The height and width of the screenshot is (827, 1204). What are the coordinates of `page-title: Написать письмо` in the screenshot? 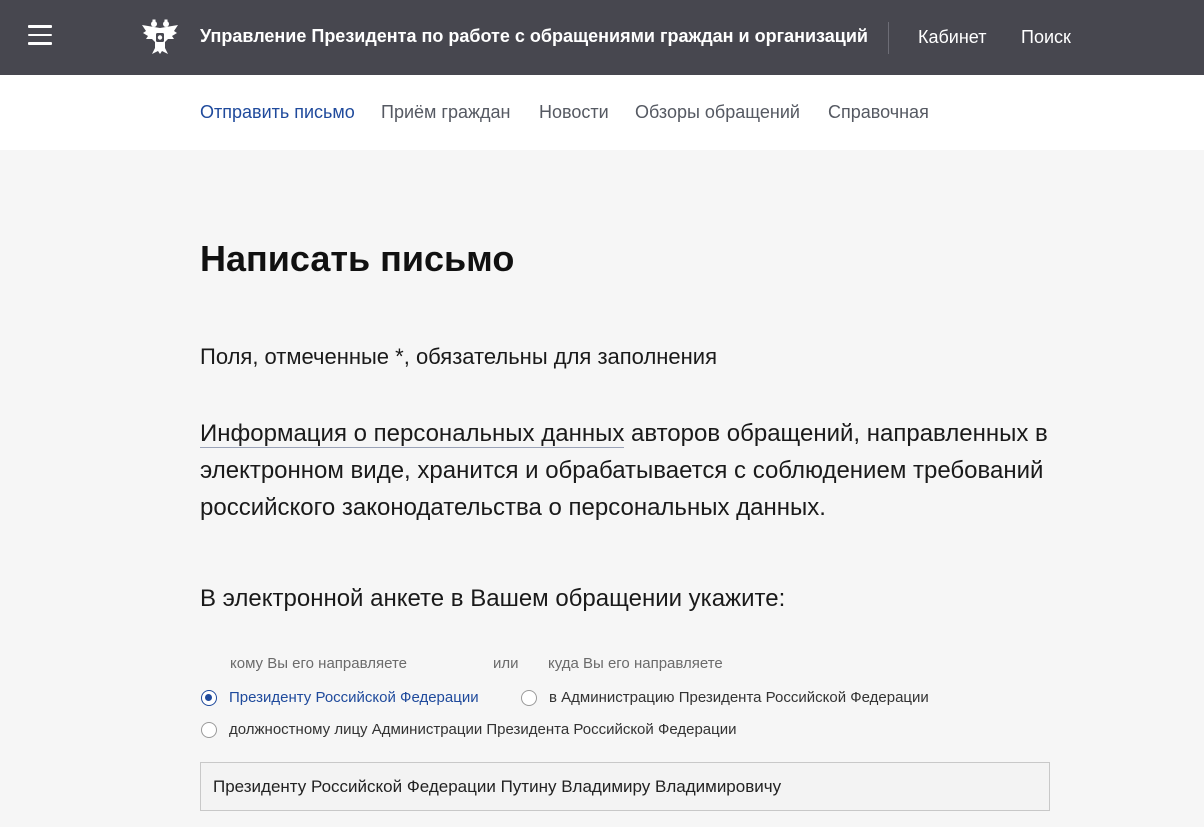 It's located at (357, 258).